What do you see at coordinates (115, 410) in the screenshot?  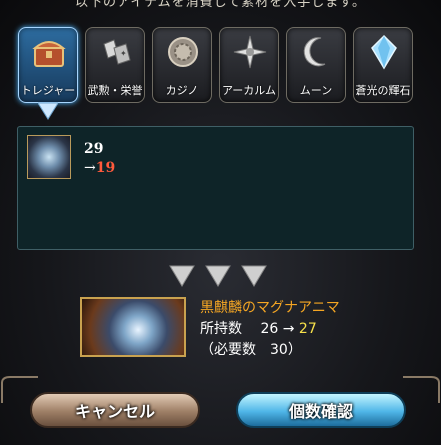 I see `cancel-button: キャンセル` at bounding box center [115, 410].